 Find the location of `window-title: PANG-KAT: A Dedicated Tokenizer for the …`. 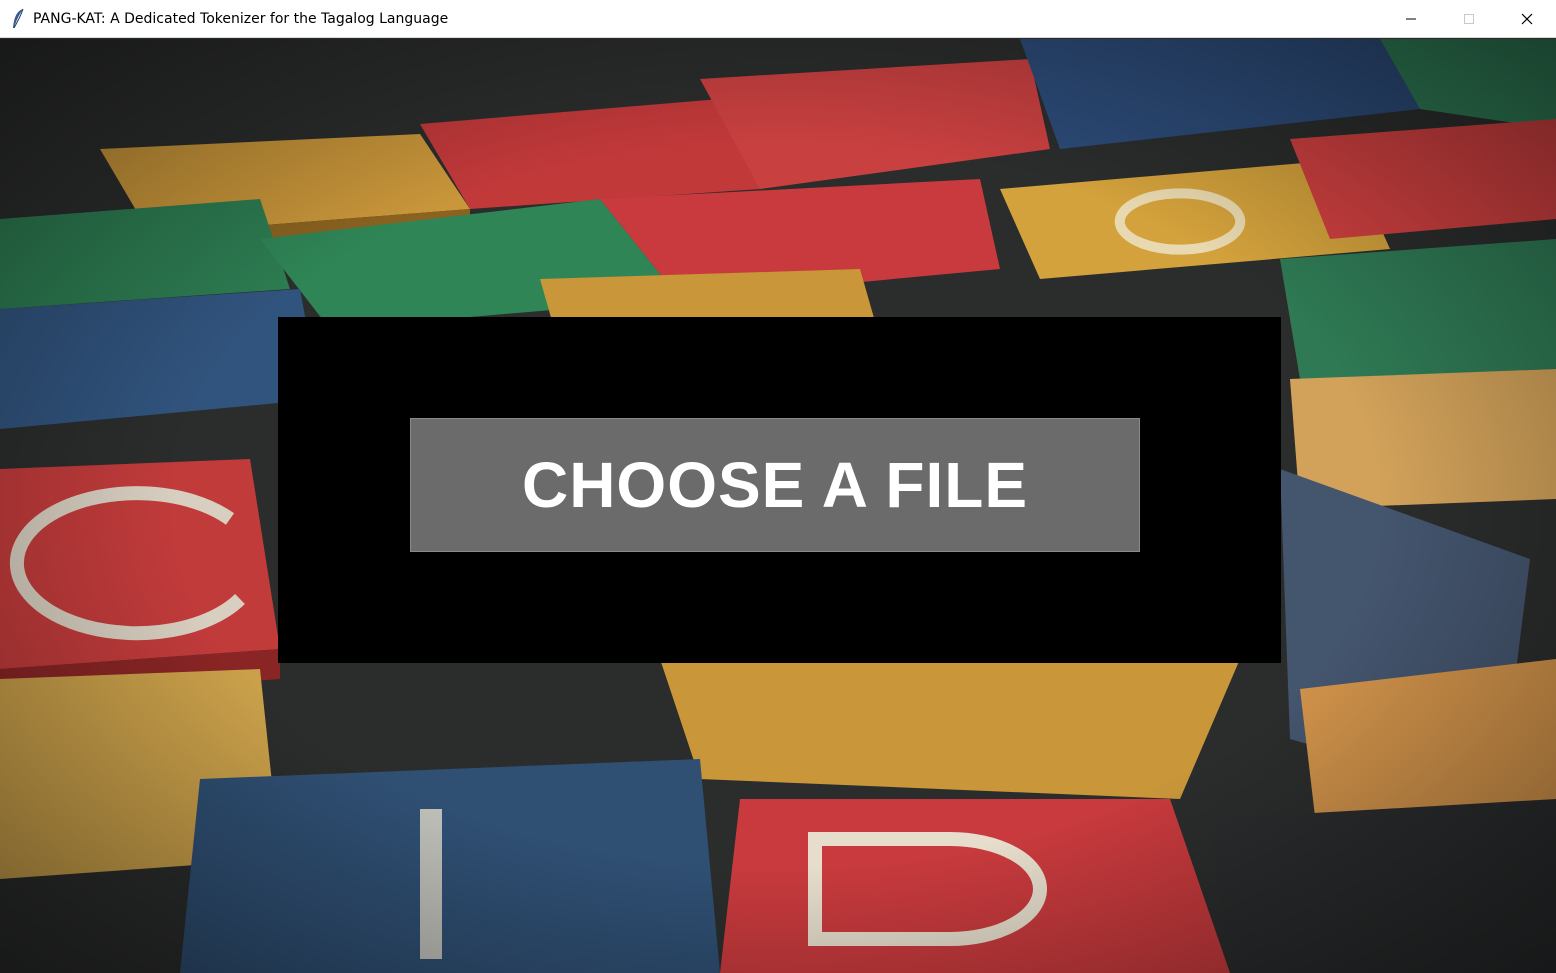

window-title: PANG-KAT: A Dedicated Tokenizer for the … is located at coordinates (241, 18).